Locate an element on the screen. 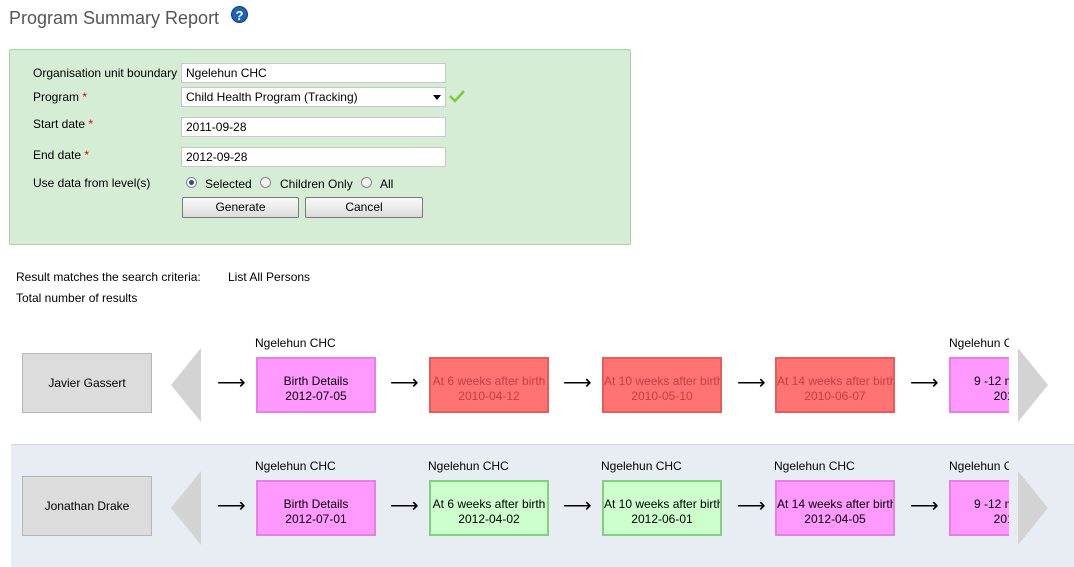 This screenshot has height=567, width=1074. stage-box: At 6 weeks after birth 2012-04-02 is located at coordinates (489, 508).